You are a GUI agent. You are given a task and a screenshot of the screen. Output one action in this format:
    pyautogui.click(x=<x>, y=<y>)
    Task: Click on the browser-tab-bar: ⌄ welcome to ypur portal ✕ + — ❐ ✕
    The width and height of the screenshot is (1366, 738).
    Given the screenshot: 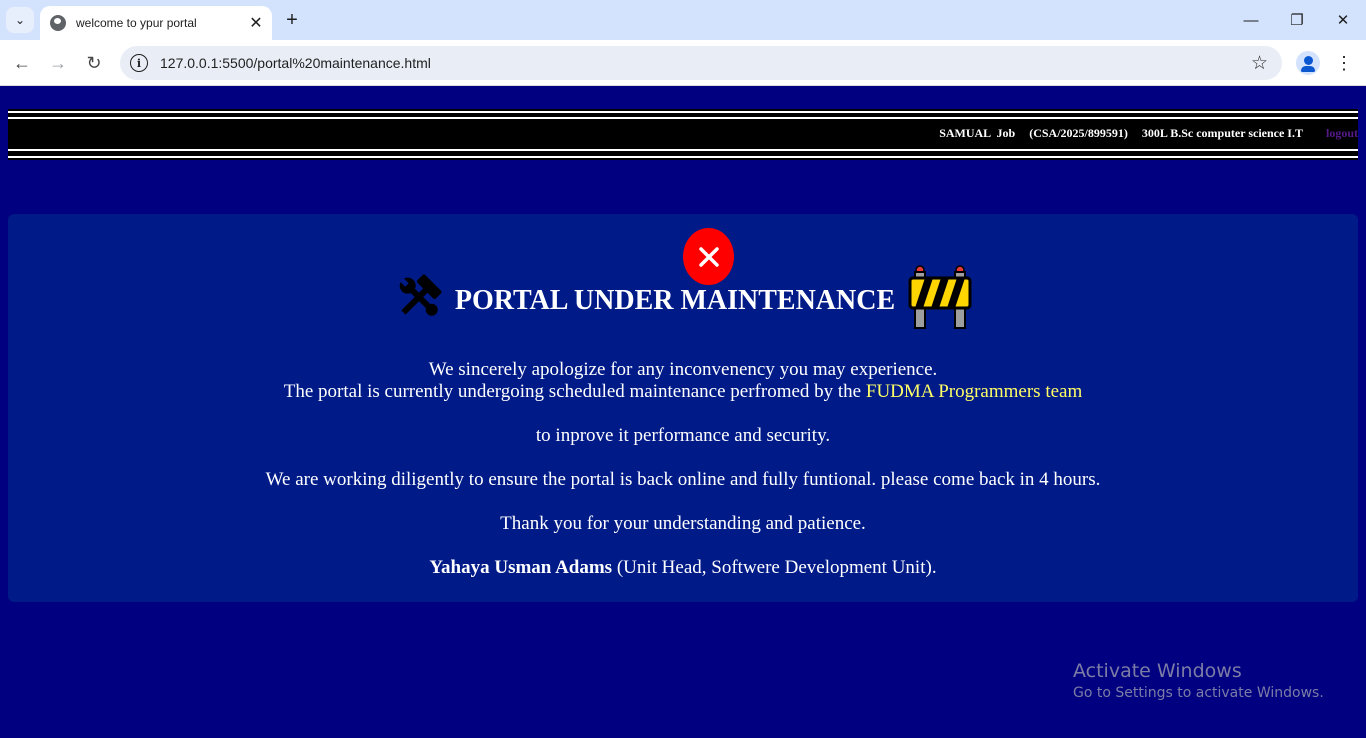 What is the action you would take?
    pyautogui.click(x=683, y=20)
    